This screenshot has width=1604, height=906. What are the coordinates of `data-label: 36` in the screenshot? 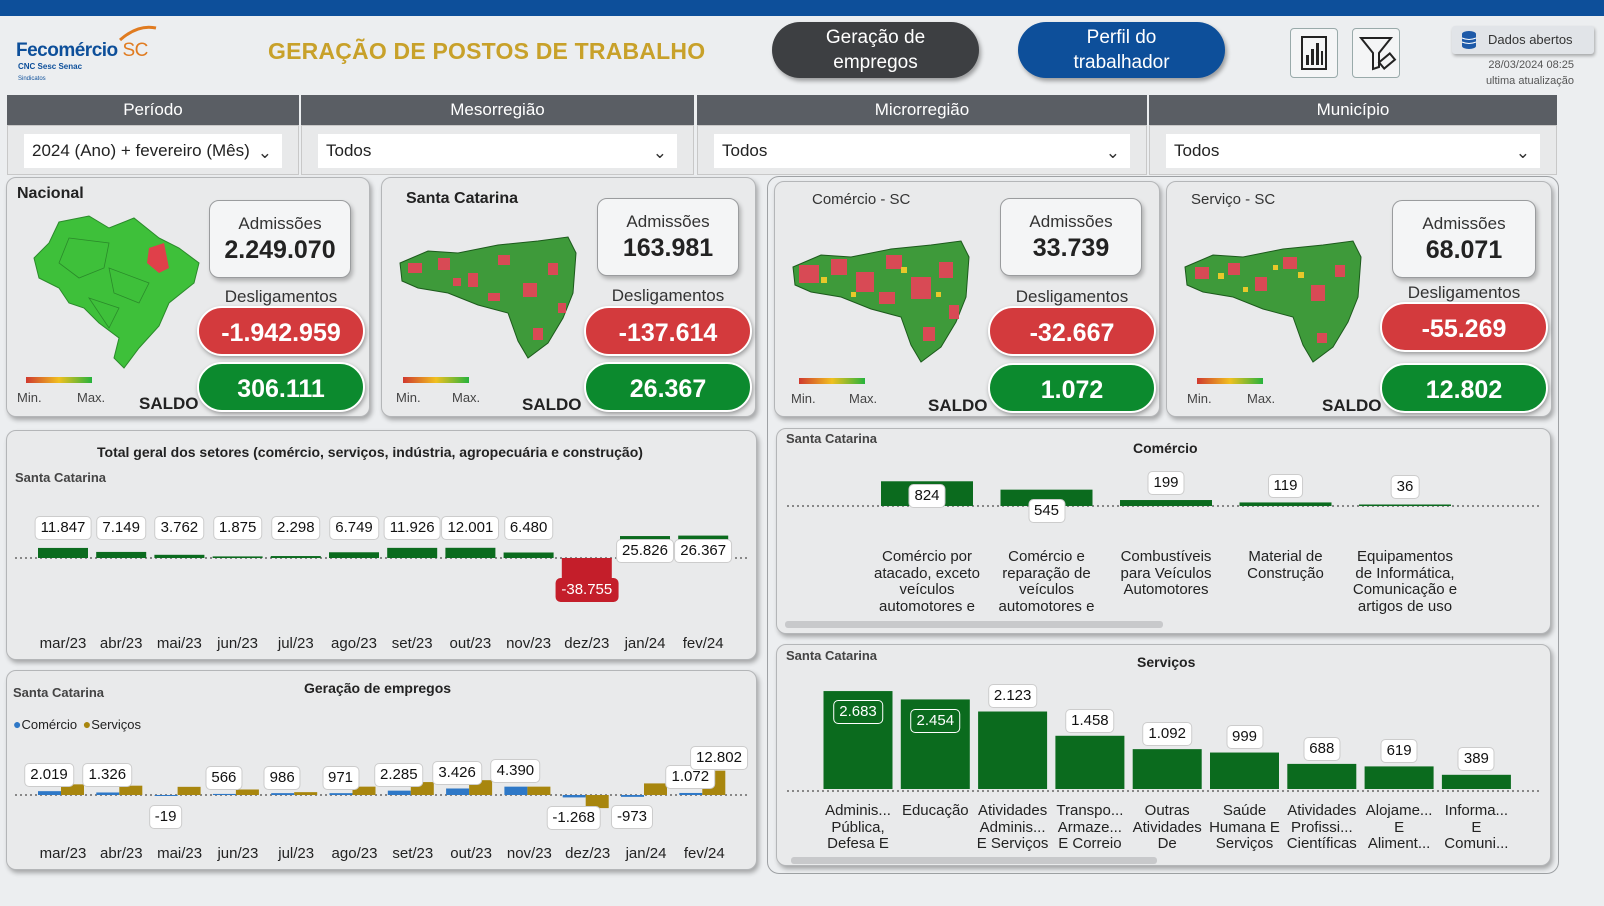 It's located at (1405, 487).